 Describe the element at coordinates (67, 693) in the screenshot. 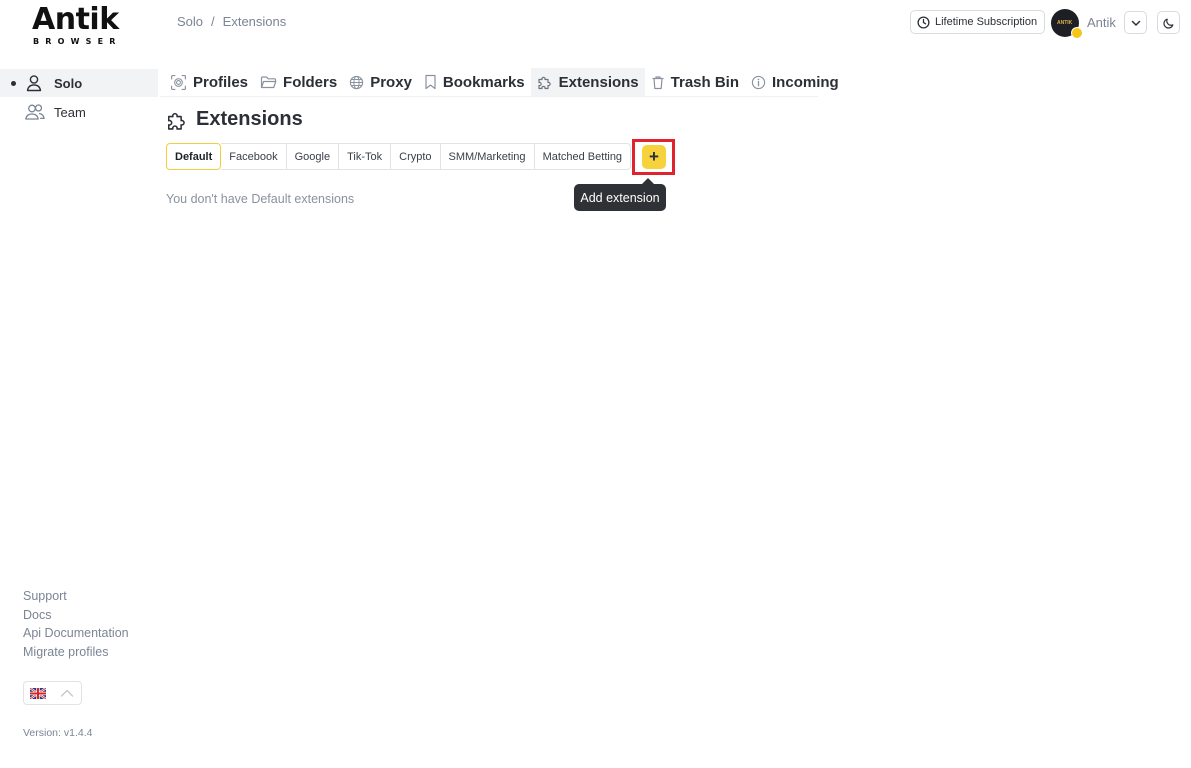

I see `chevron-up-icon` at that location.